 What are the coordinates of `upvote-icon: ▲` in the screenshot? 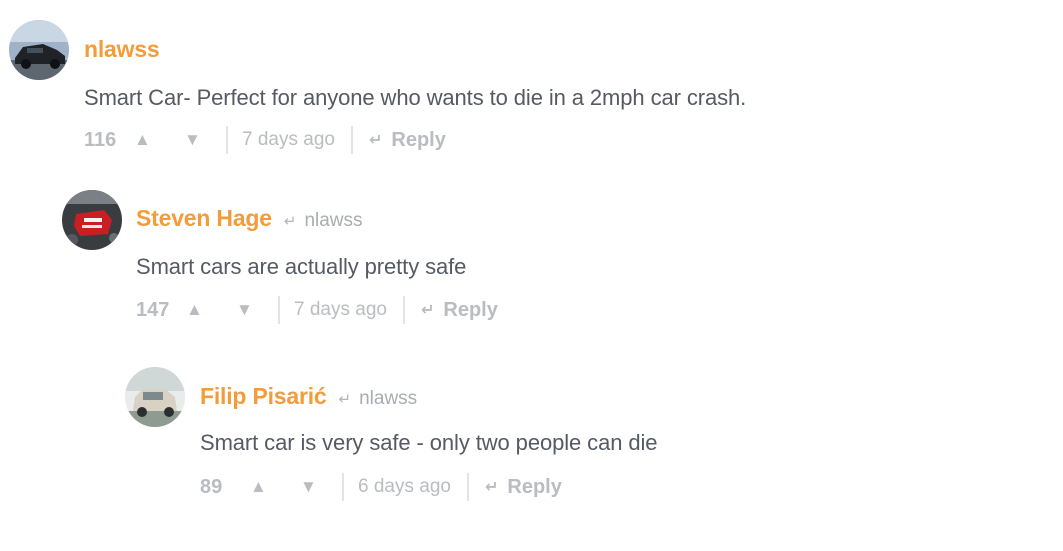 It's located at (270, 487).